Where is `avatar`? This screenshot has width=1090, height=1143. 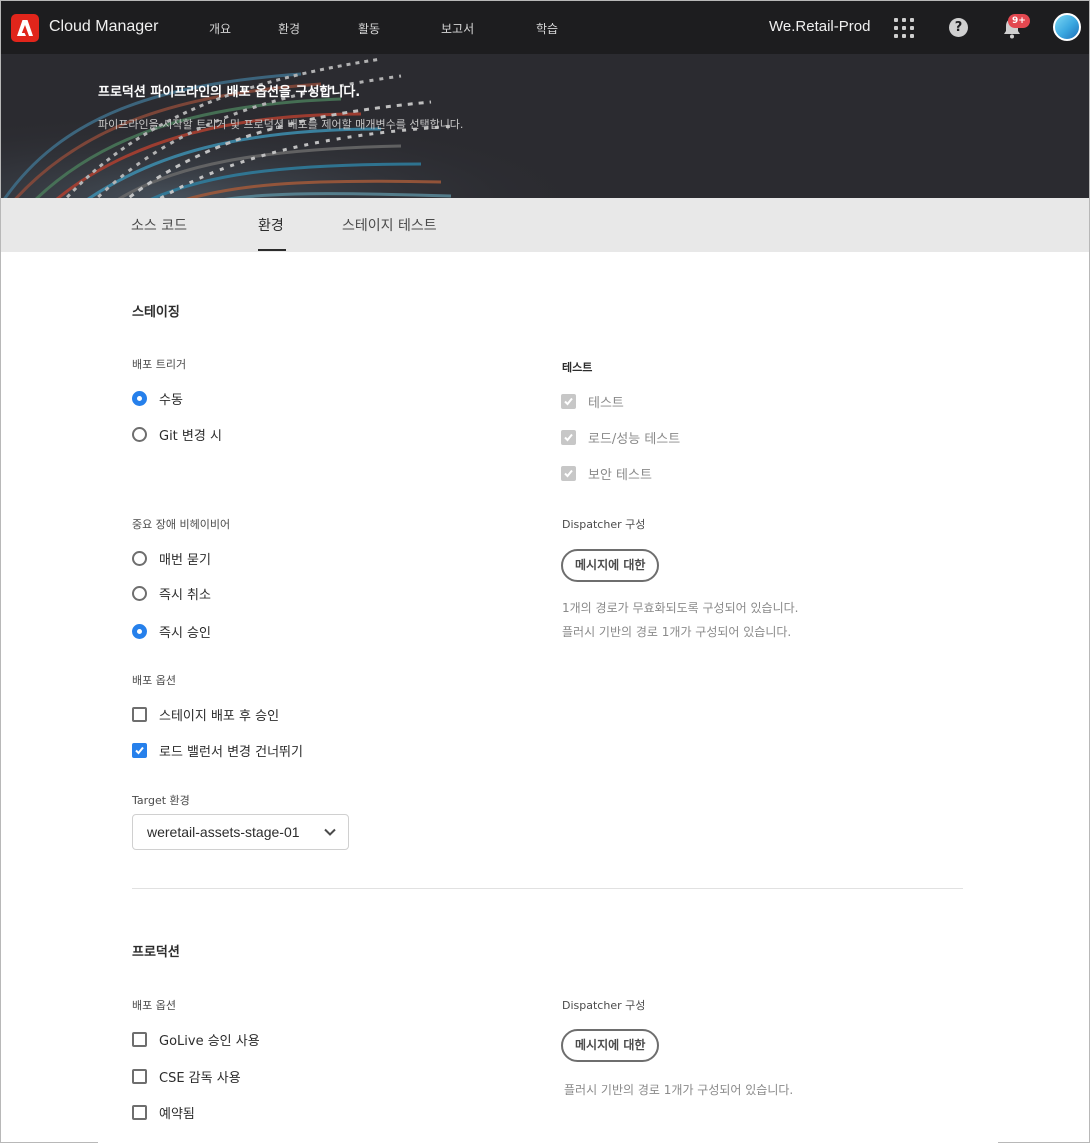 avatar is located at coordinates (1067, 27).